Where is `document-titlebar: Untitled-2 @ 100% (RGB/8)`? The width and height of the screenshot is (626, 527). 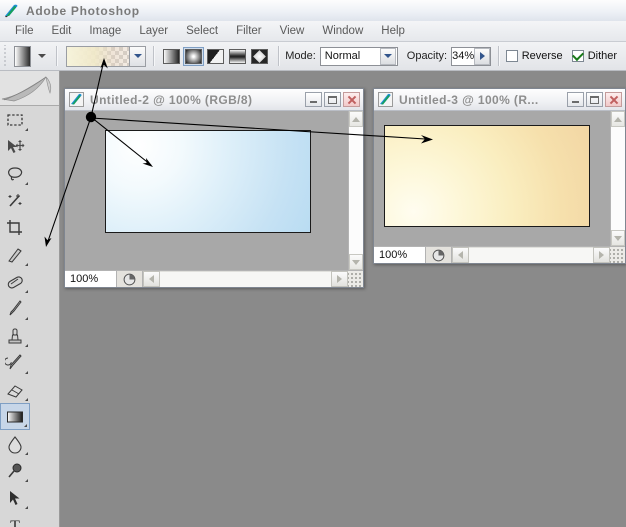
document-titlebar: Untitled-2 @ 100% (RGB/8) is located at coordinates (214, 100).